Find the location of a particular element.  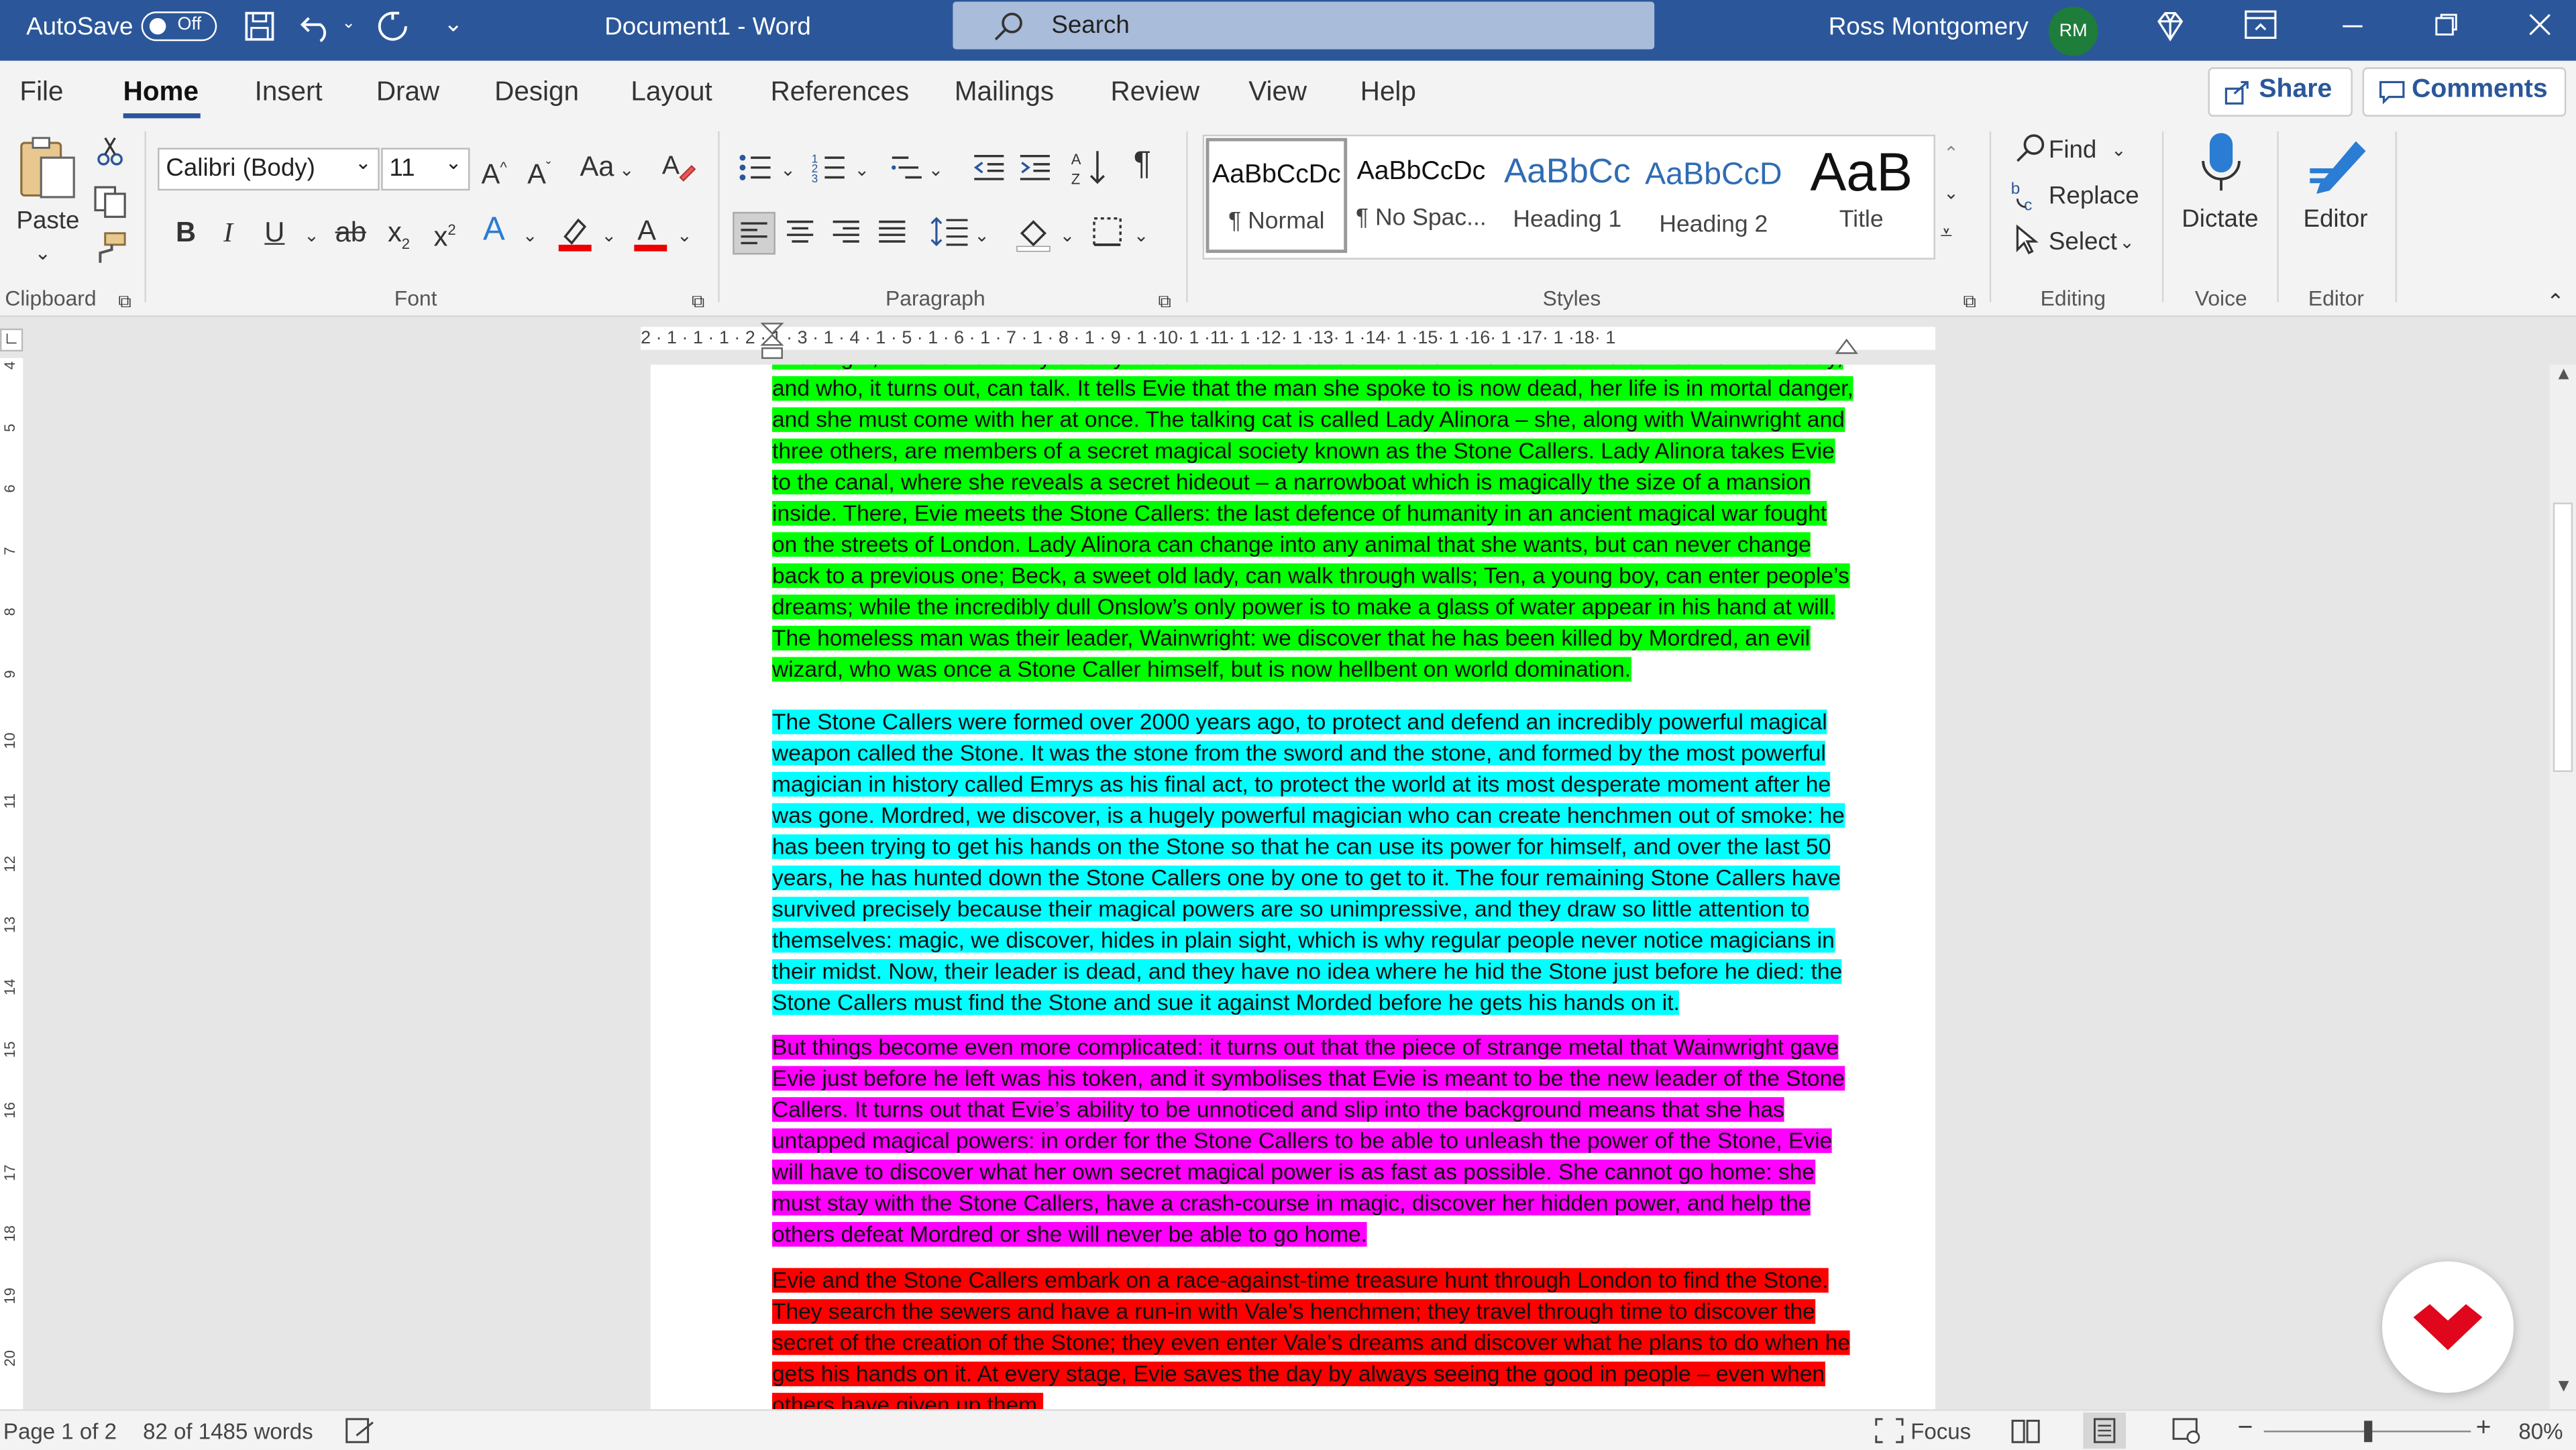

scroll-down-icon: ▼ is located at coordinates (2564, 1386).